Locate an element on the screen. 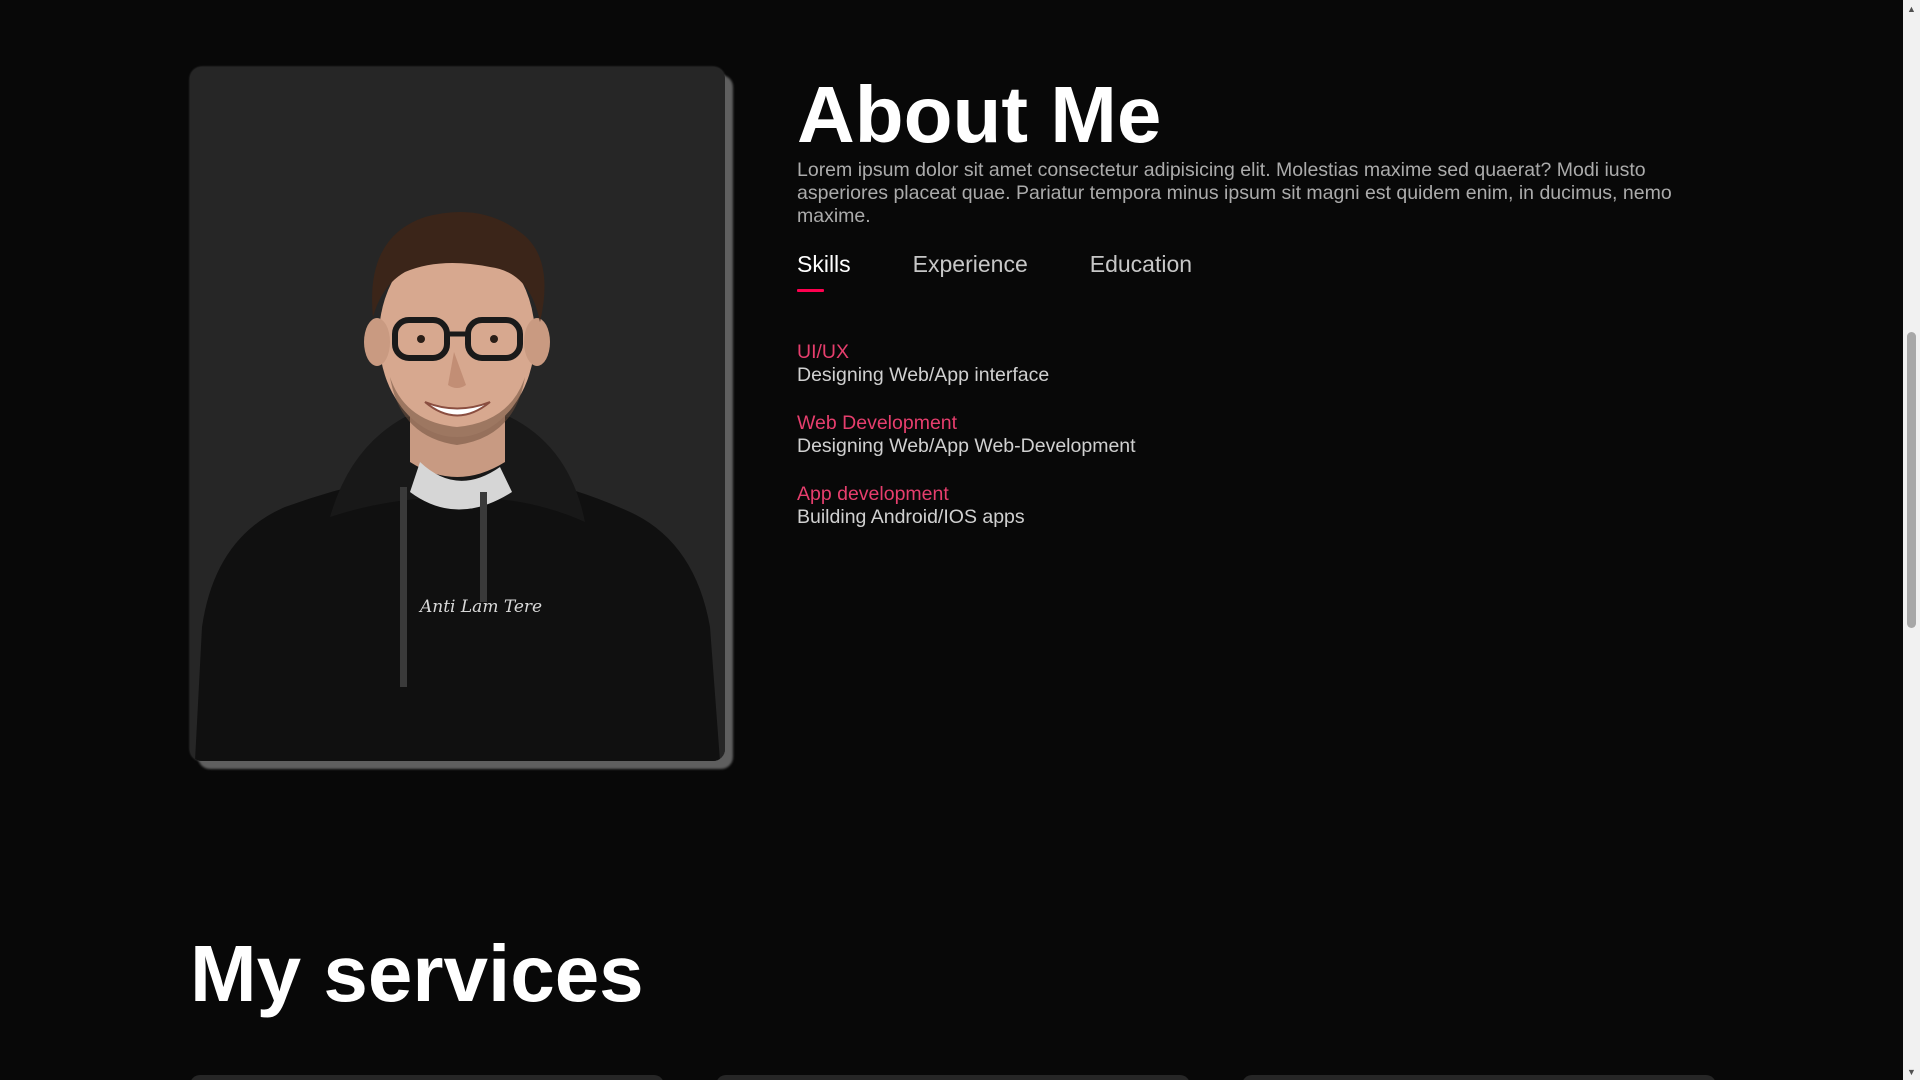 The height and width of the screenshot is (1080, 1920). list-item: UI/UX Designing Web/App interface is located at coordinates (1252, 364).